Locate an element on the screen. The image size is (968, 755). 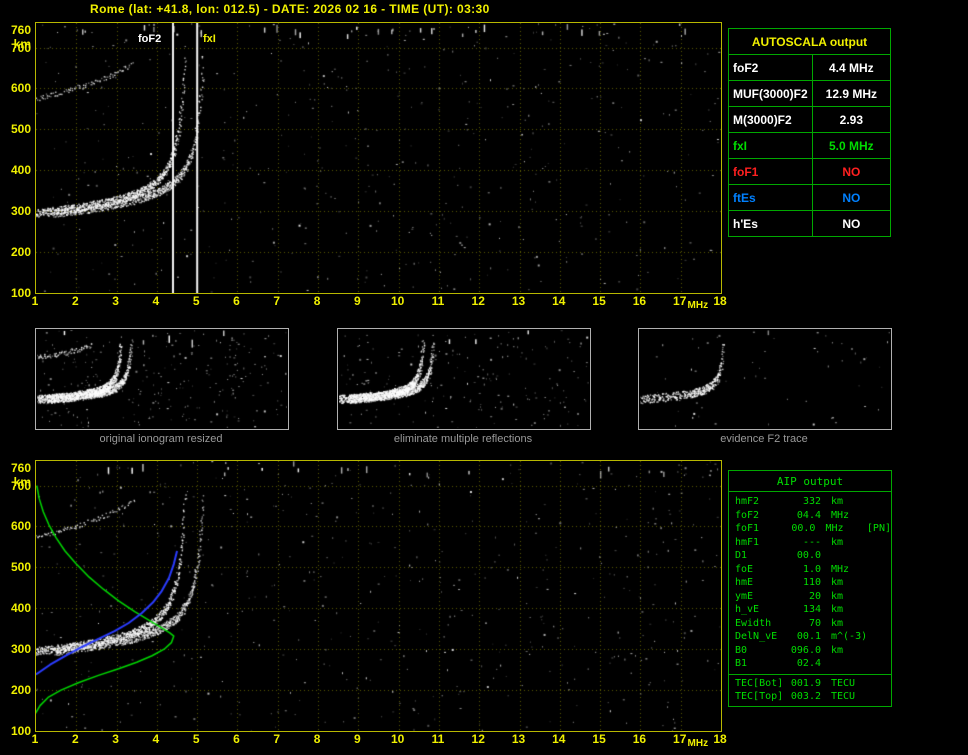
x-axis-tick: 2 is located at coordinates (75, 739).